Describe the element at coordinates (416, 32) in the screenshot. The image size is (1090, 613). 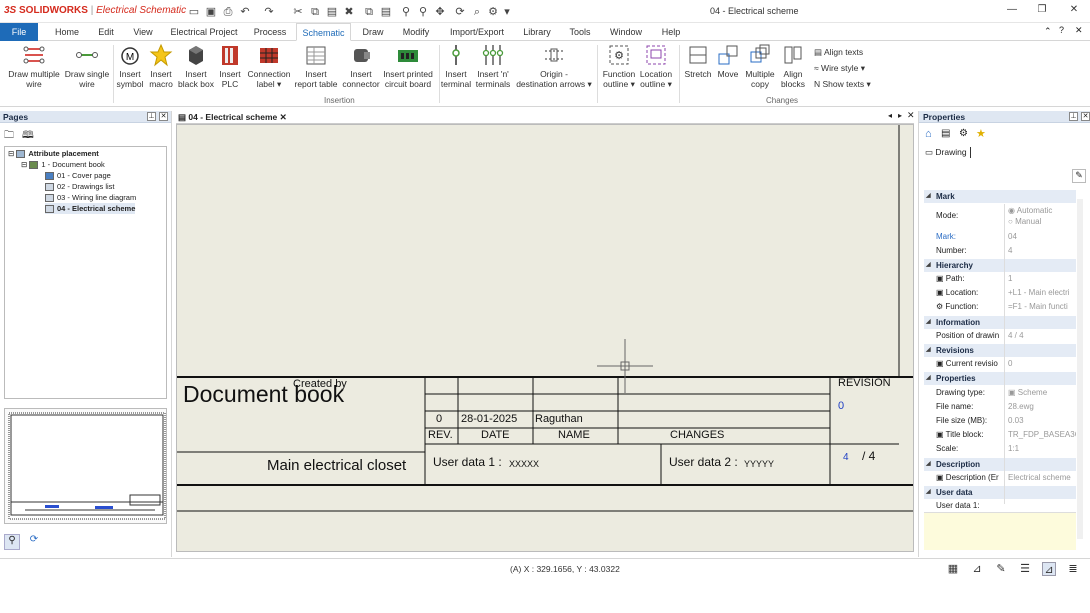
I see `menu-modify: Modify` at that location.